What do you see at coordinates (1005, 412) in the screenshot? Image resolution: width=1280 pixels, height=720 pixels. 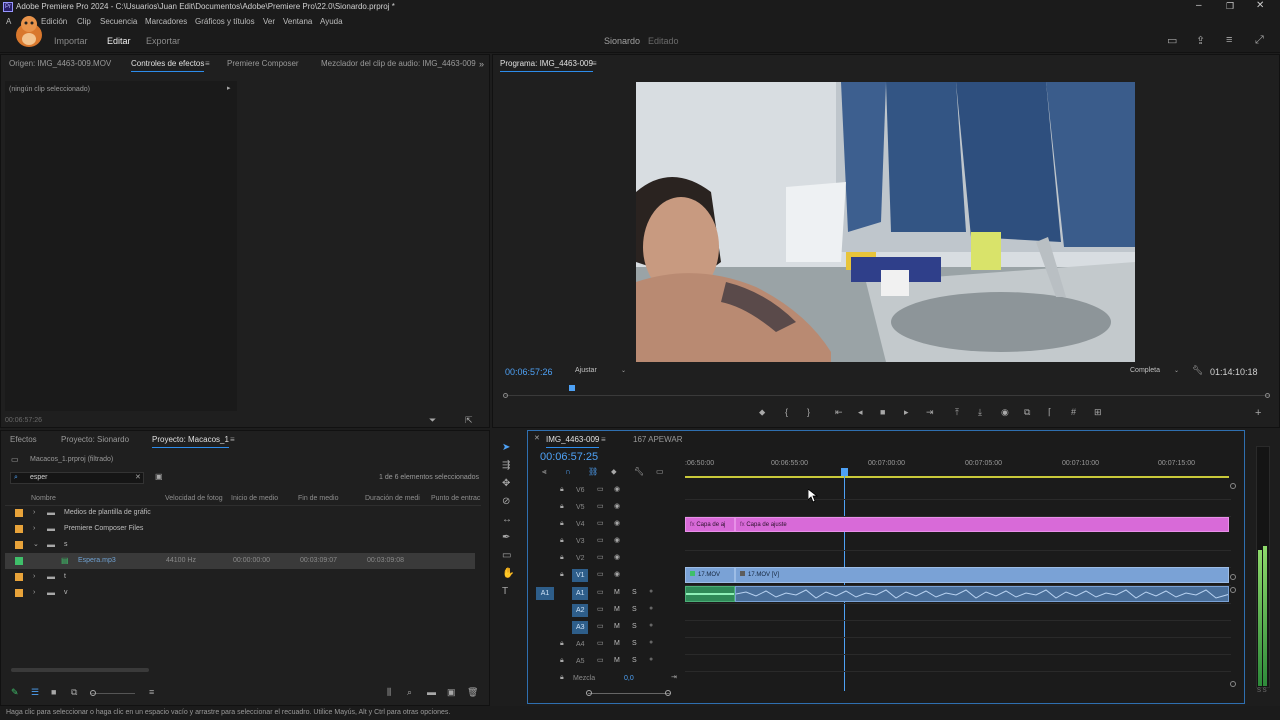 I see `export-frame-icon: ◉` at bounding box center [1005, 412].